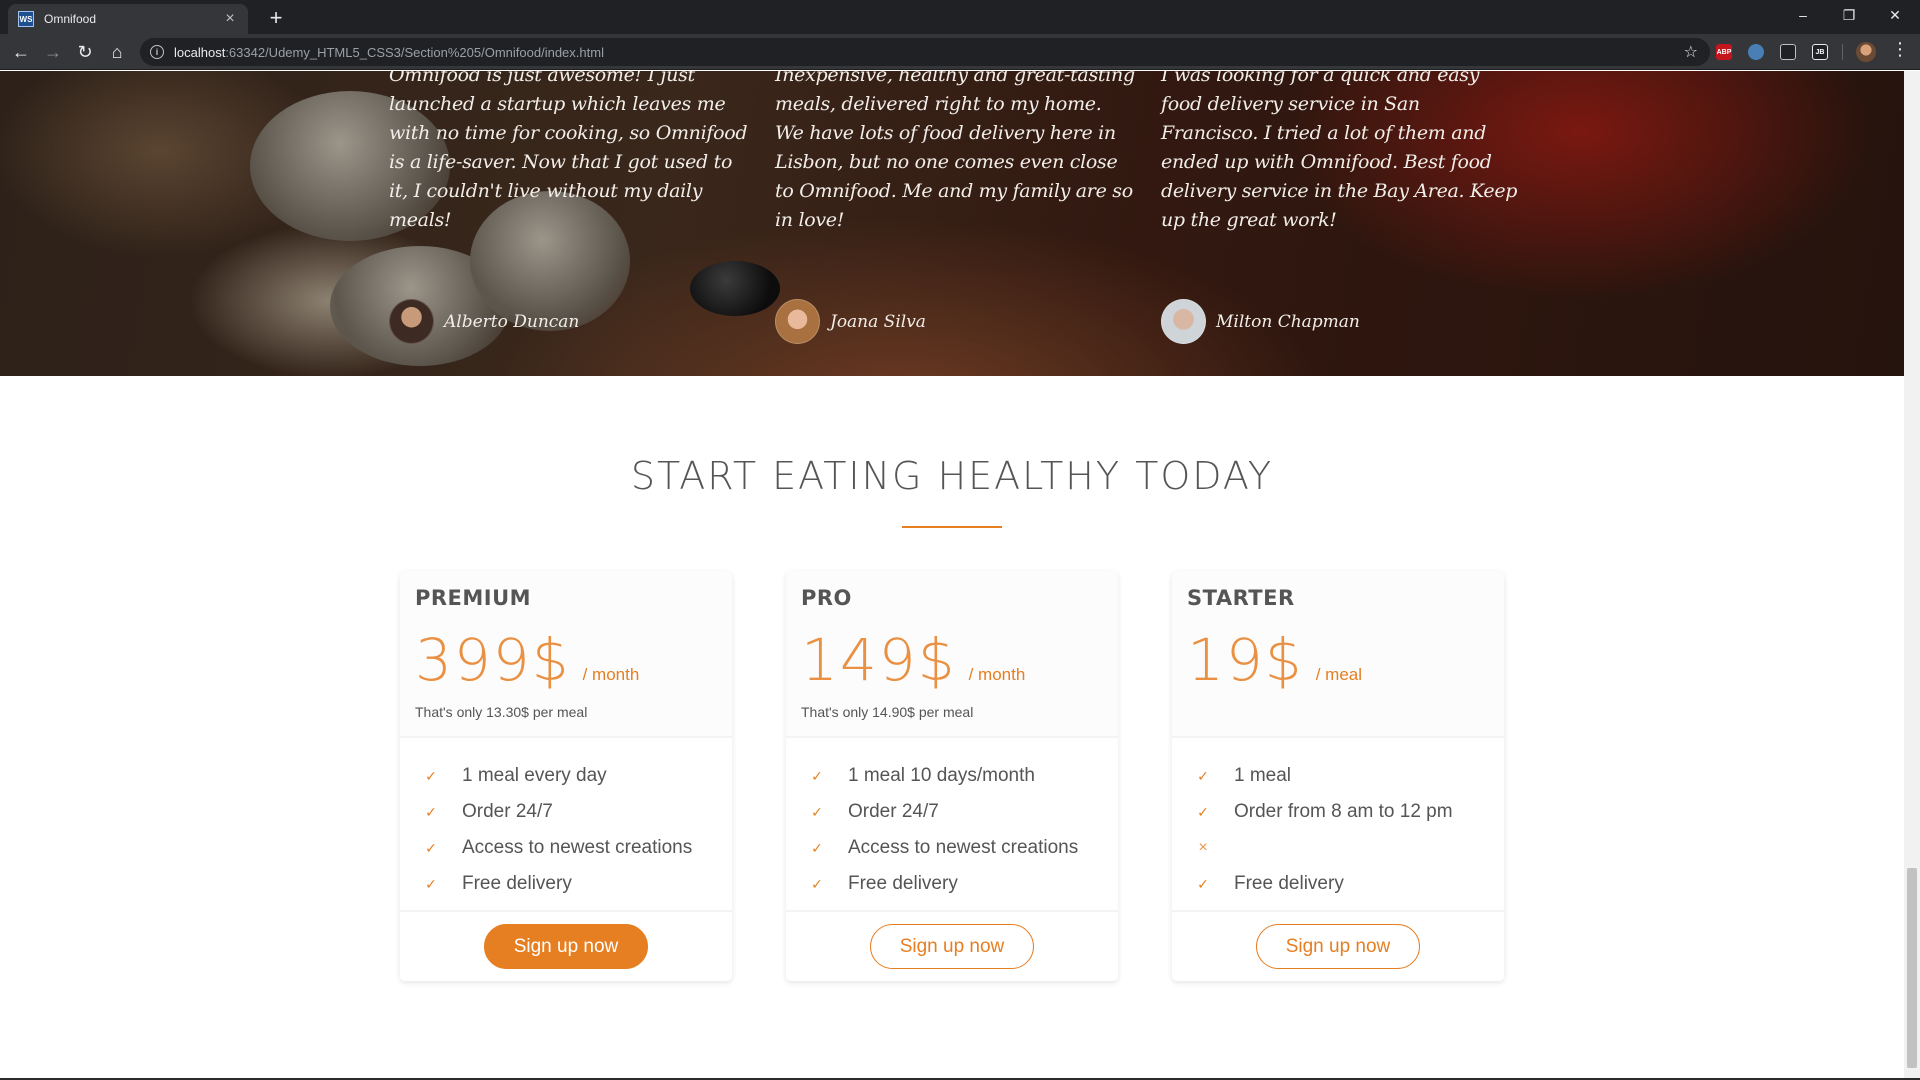 The image size is (1920, 1080). I want to click on browser-tab: WS Omnifood ×, so click(128, 19).